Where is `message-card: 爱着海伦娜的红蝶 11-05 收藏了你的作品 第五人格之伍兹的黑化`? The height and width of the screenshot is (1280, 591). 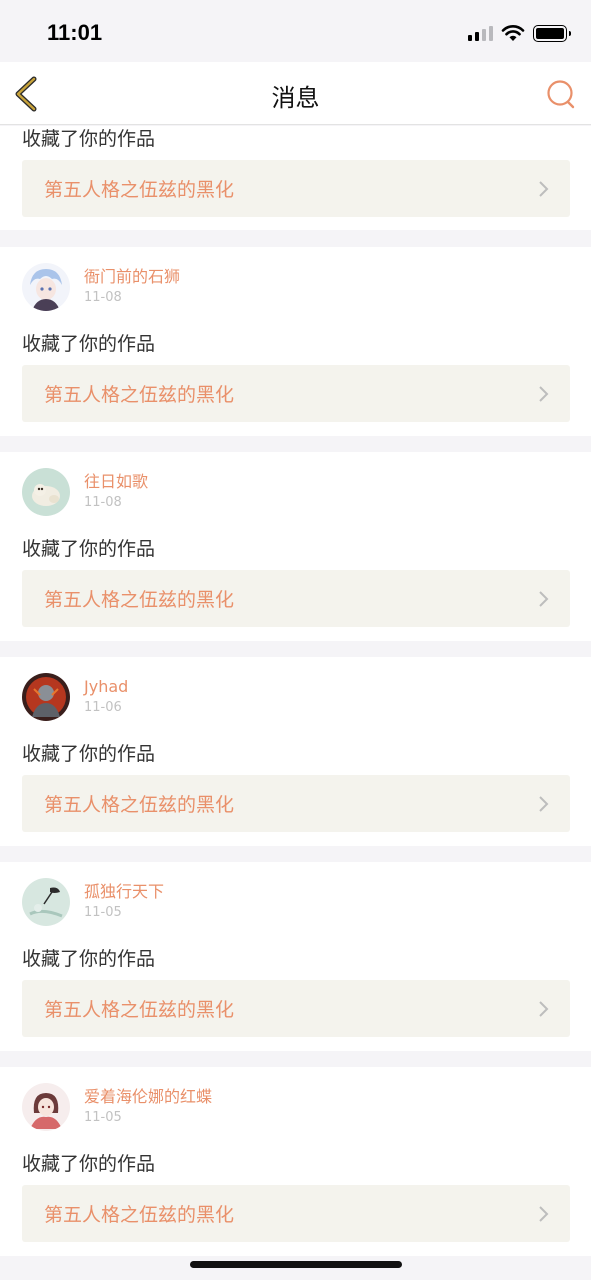
message-card: 爱着海伦娜的红蝶 11-05 收藏了你的作品 第五人格之伍兹的黑化 is located at coordinates (295, 1161).